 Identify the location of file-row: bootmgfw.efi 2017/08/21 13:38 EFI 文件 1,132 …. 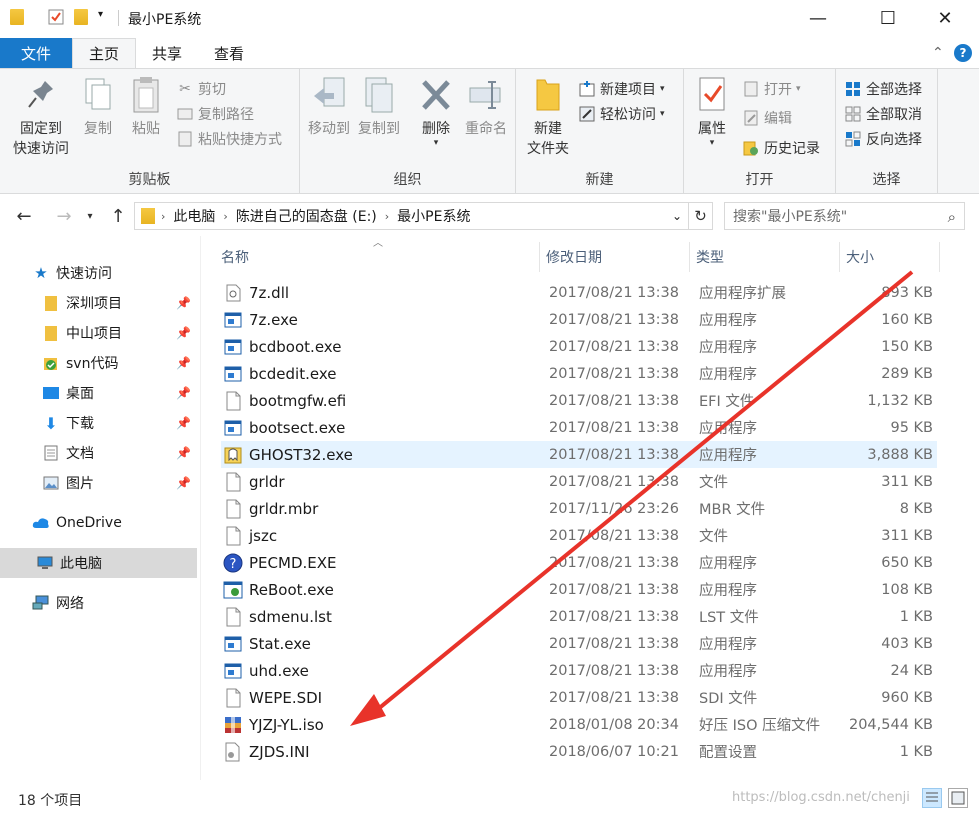
(579, 400).